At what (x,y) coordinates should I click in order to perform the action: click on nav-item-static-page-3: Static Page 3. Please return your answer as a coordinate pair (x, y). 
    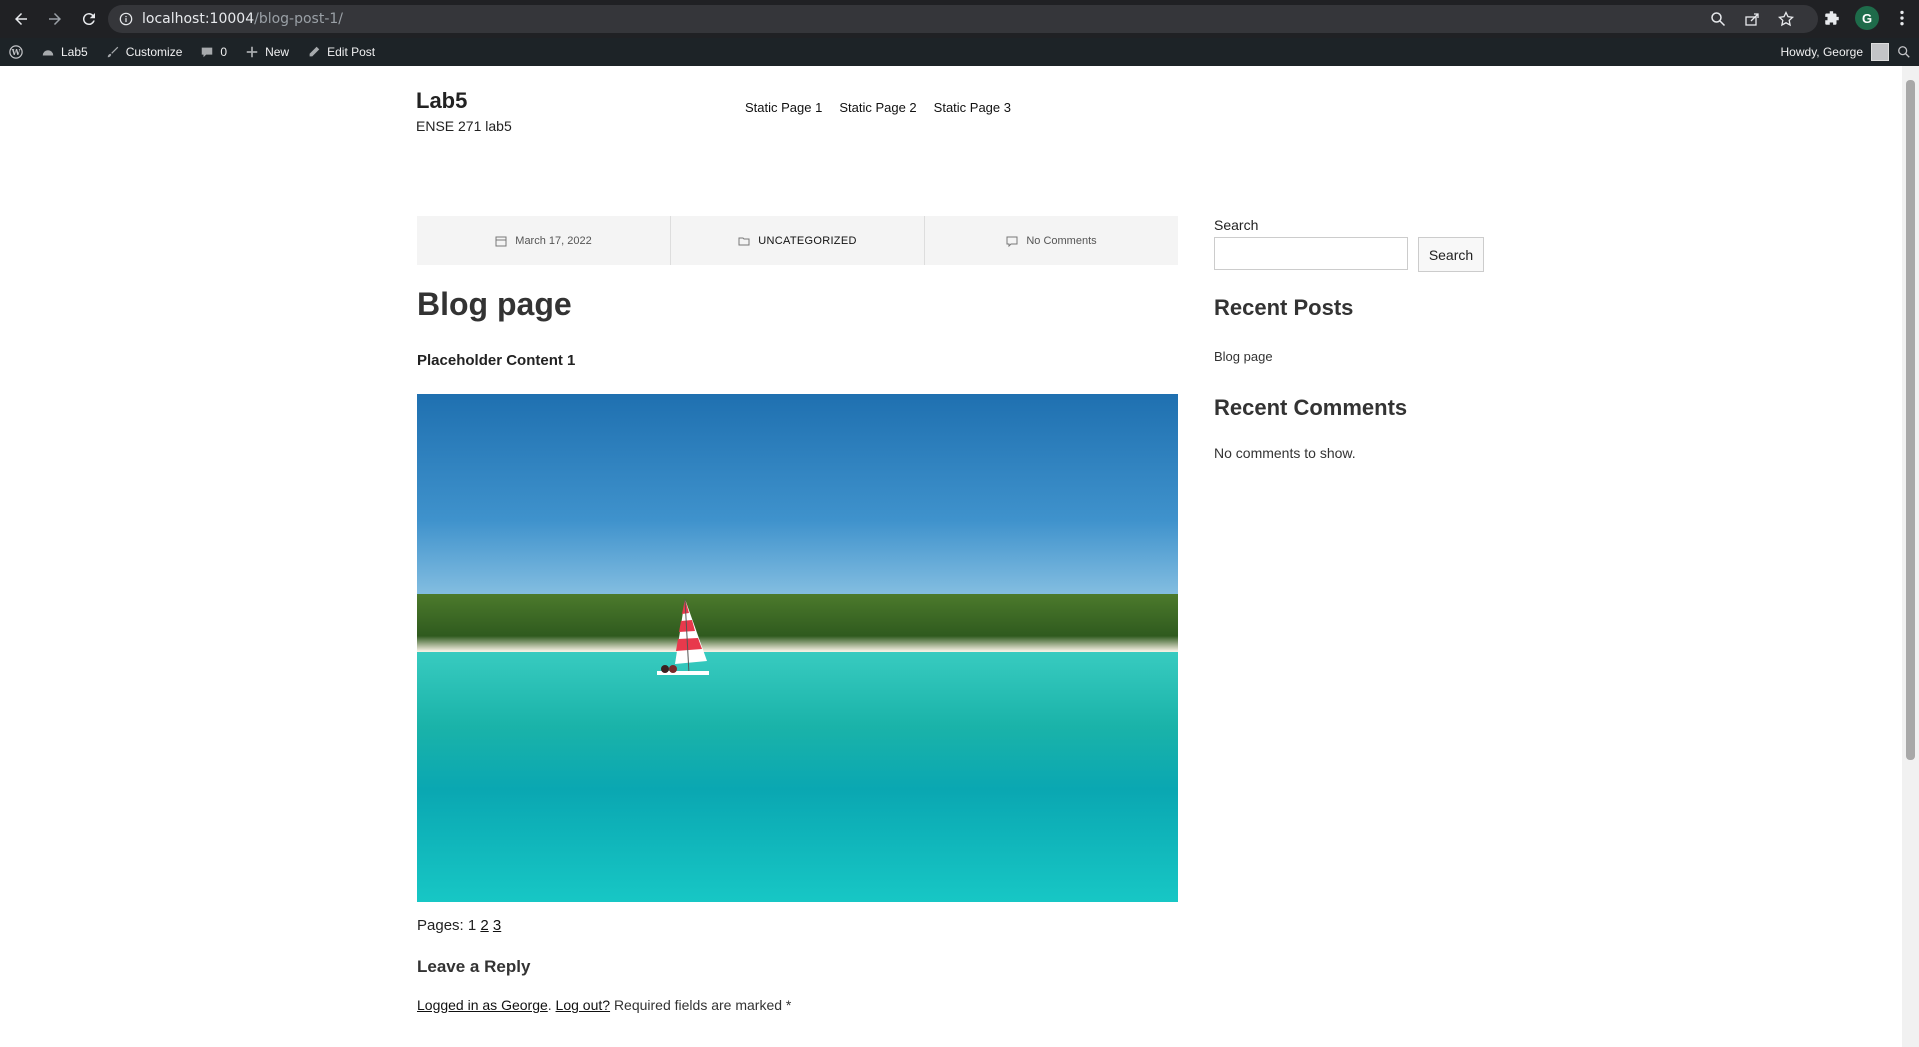
    Looking at the image, I should click on (972, 107).